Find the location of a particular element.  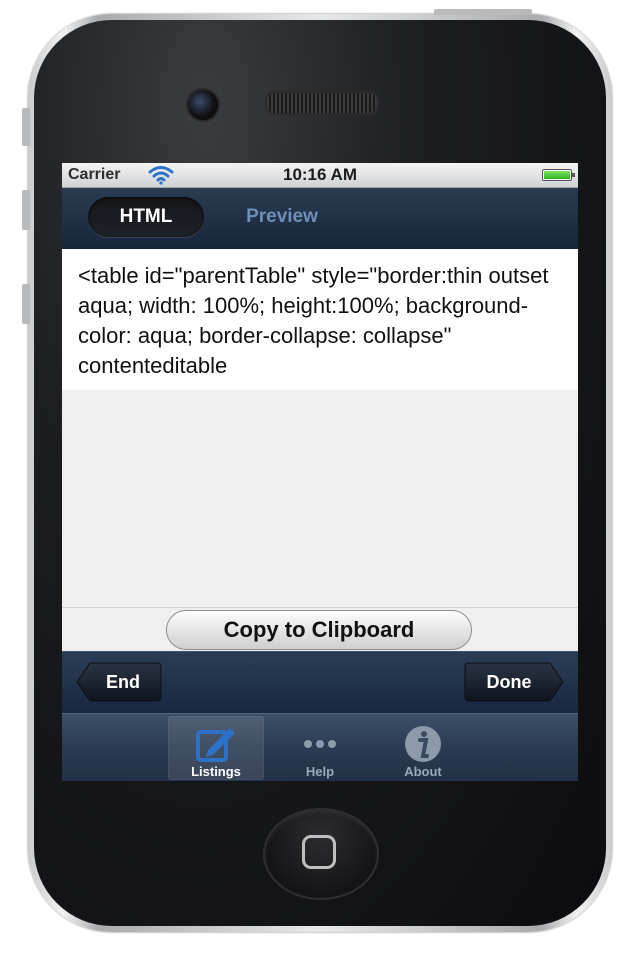

end-button-label: End is located at coordinates (123, 682).